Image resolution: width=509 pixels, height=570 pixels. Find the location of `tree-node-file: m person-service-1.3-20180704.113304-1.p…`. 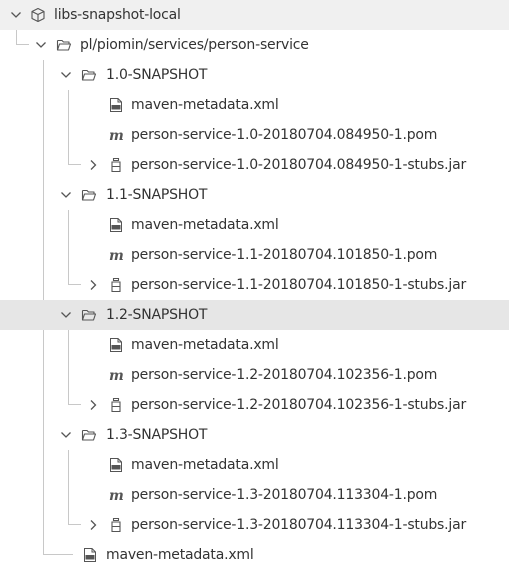

tree-node-file: m person-service-1.3-20180704.113304-1.p… is located at coordinates (254, 495).